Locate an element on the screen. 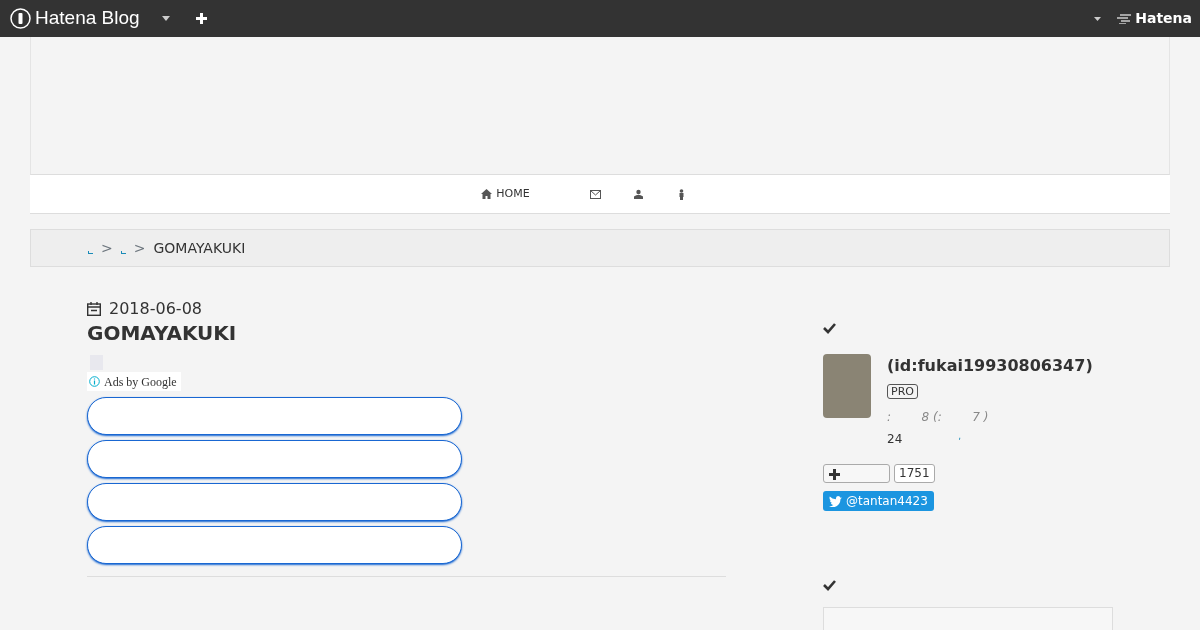  bird-icon is located at coordinates (835, 501).